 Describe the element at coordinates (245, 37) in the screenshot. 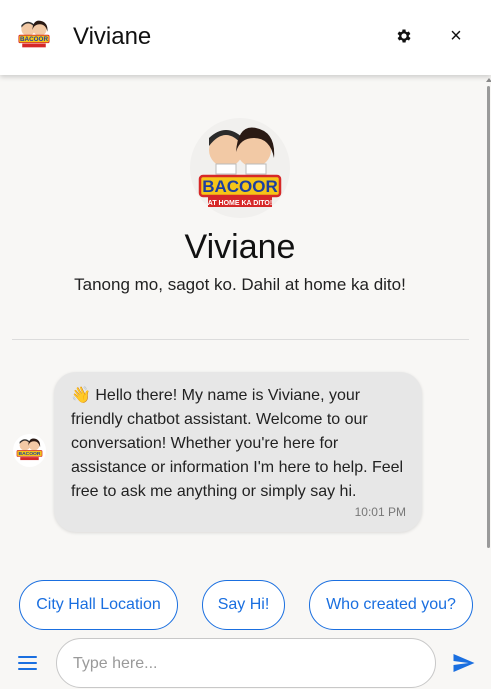

I see `chat-header: BACOOR Viviane ×` at that location.